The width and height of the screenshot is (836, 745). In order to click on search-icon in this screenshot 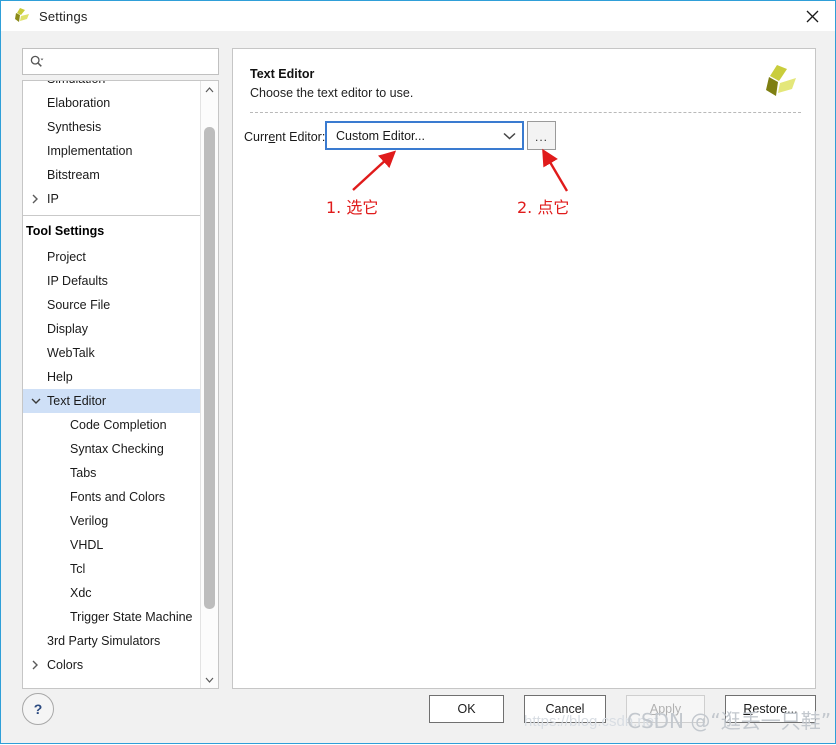, I will do `click(37, 61)`.